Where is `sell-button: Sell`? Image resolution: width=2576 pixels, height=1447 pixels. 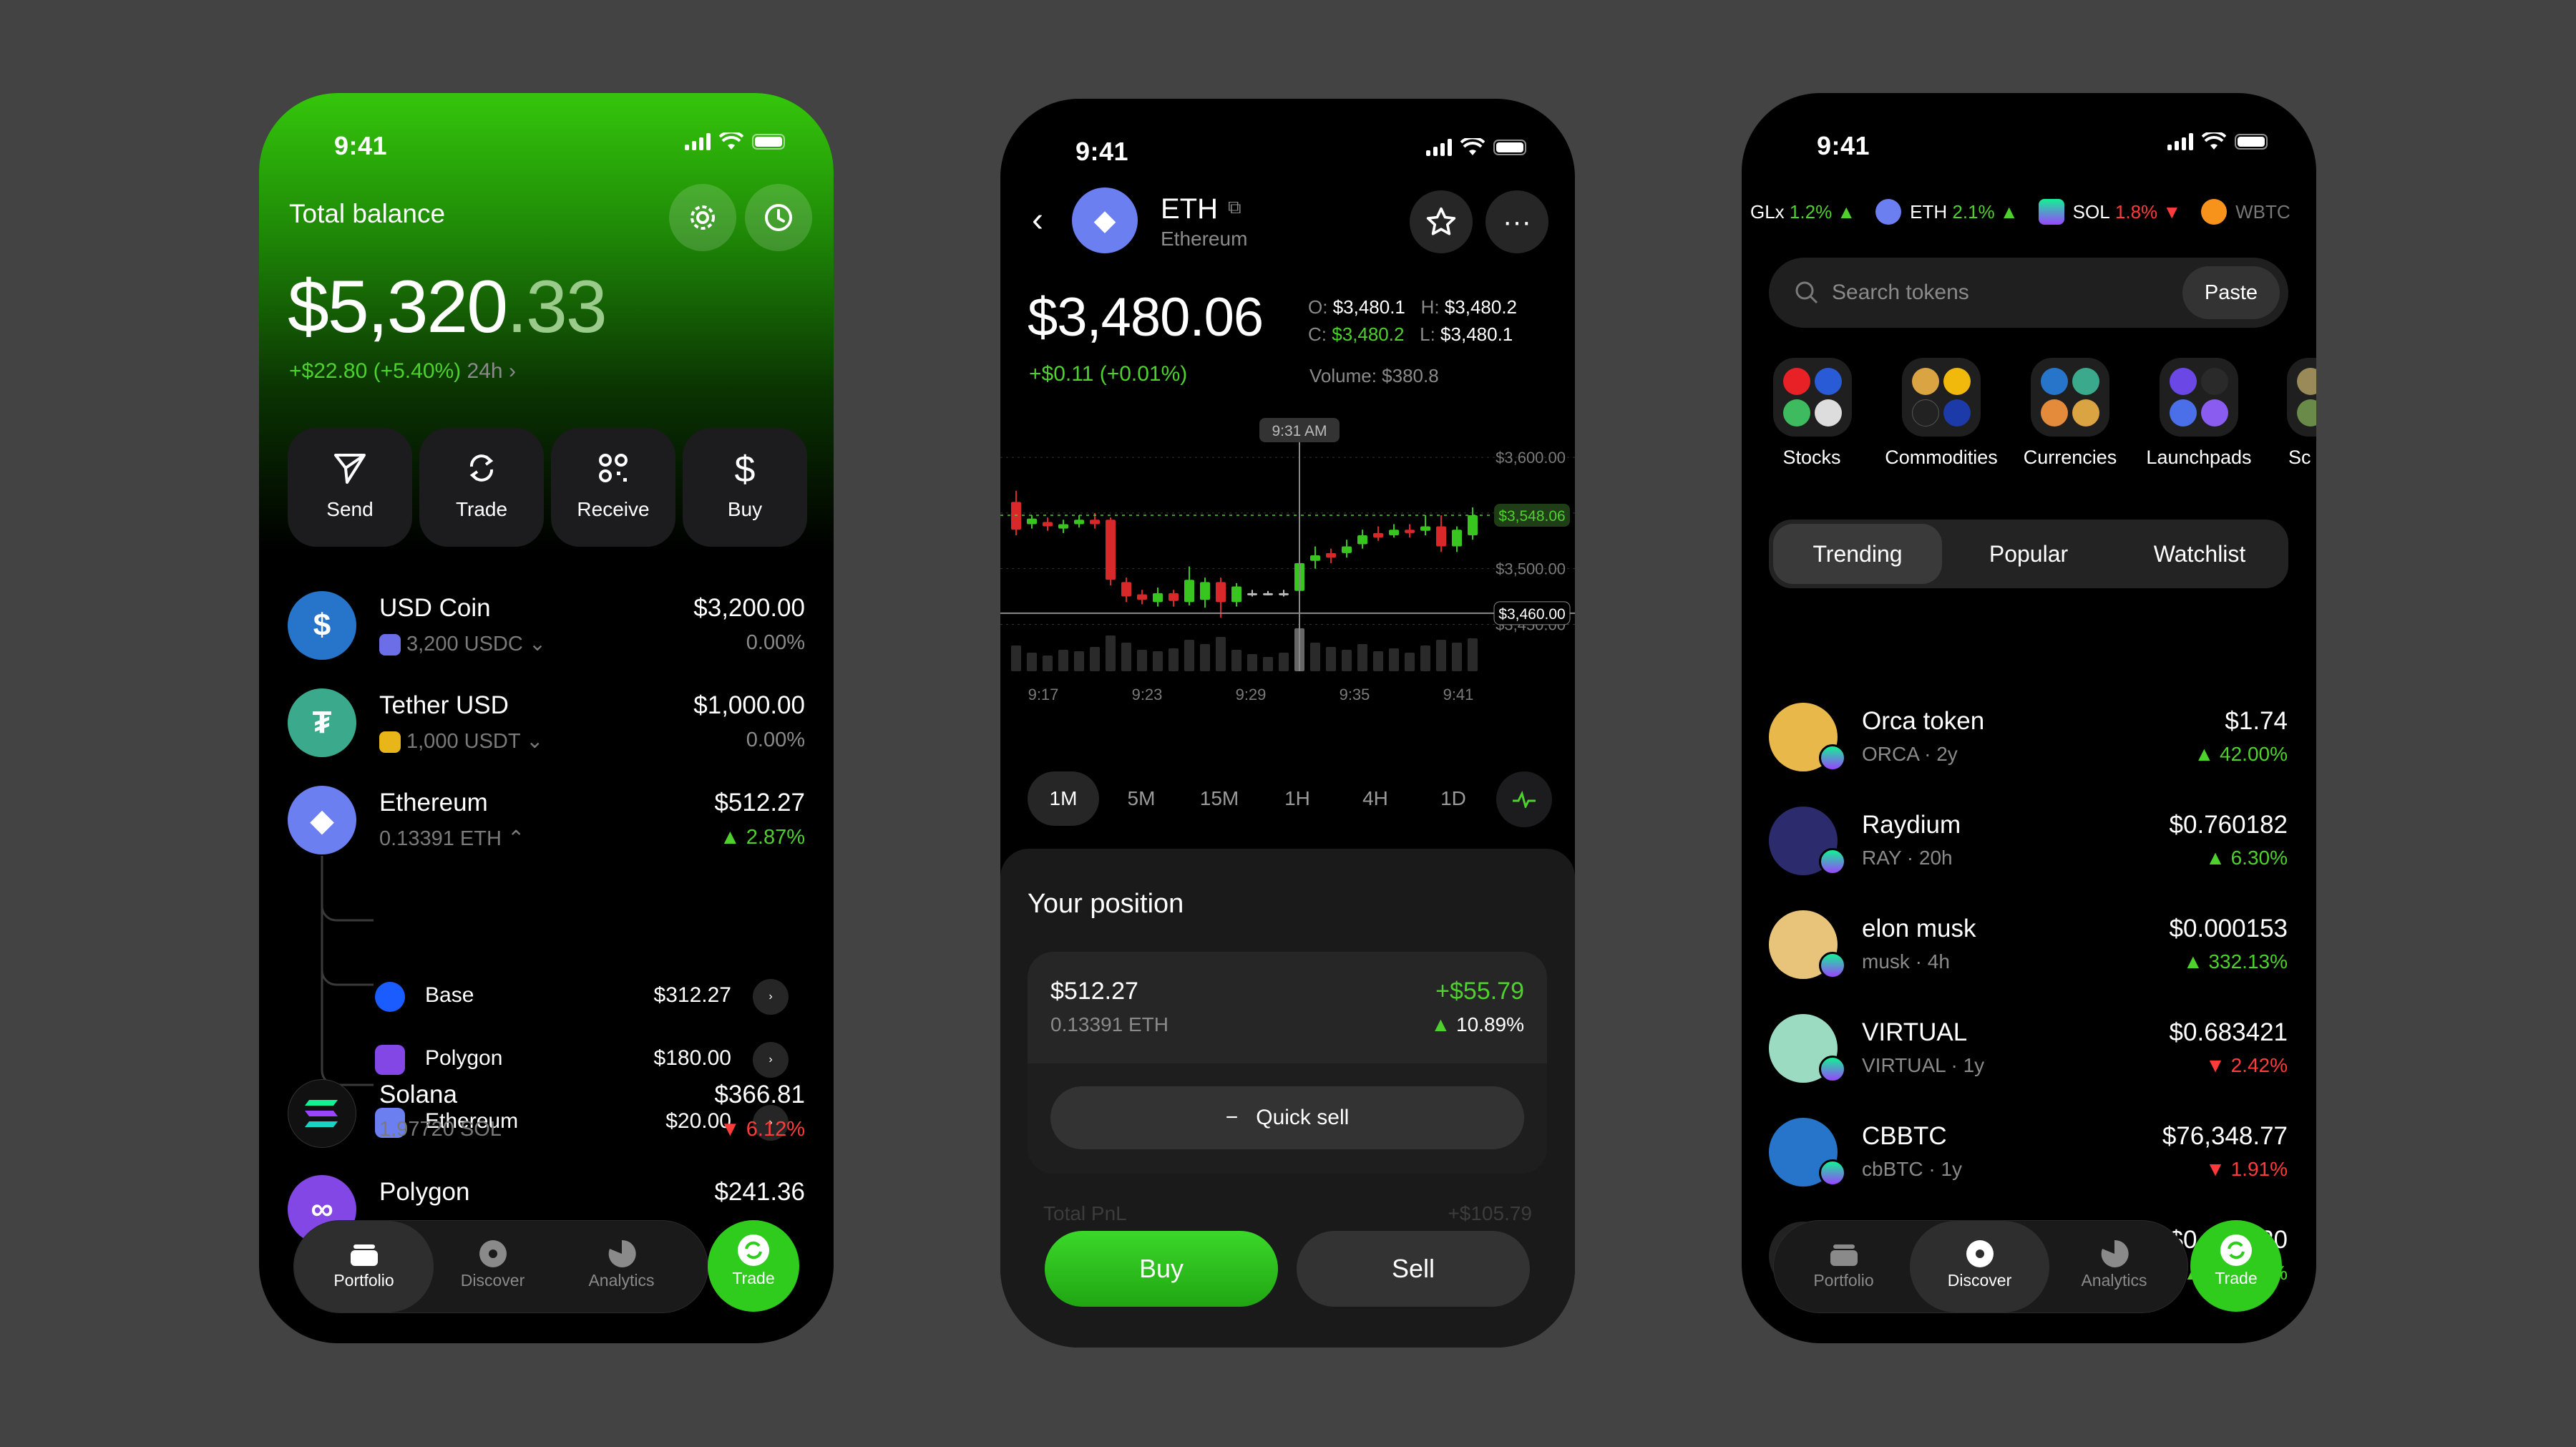
sell-button: Sell is located at coordinates (1413, 1269).